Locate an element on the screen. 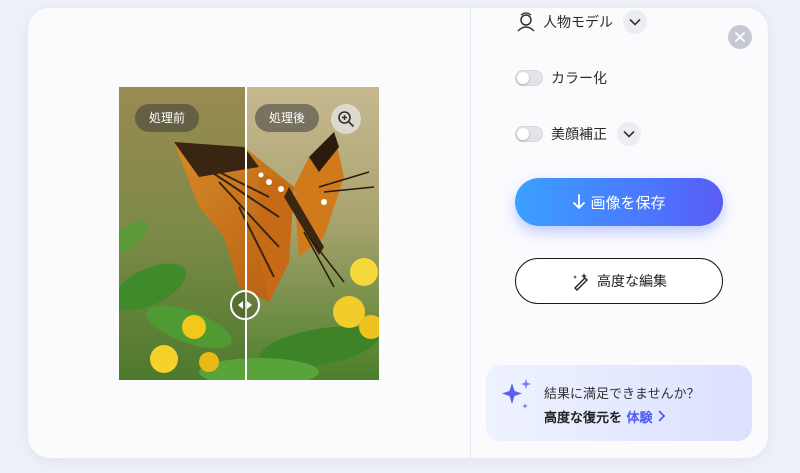  split-handle-icon is located at coordinates (245, 305).